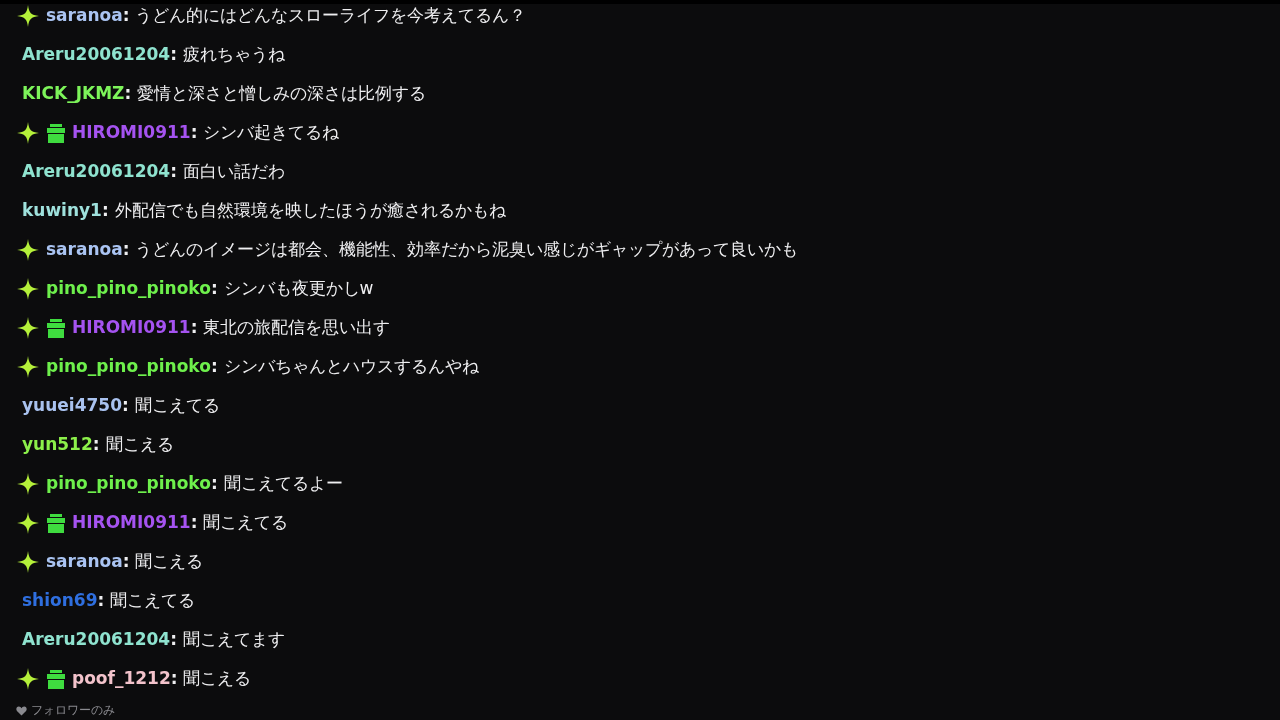 Image resolution: width=1280 pixels, height=720 pixels. Describe the element at coordinates (153, 54) in the screenshot. I see `chat-message: Areru20061204: 疲れちゃうね` at that location.